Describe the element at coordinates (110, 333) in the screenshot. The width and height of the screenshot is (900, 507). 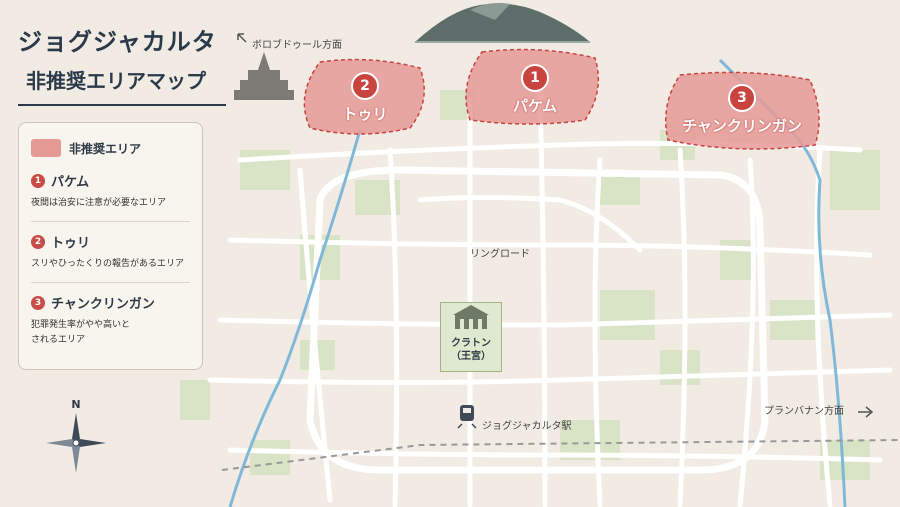
I see `legend-item-description: 犯罪発生率がやや高いと されるエリア` at that location.